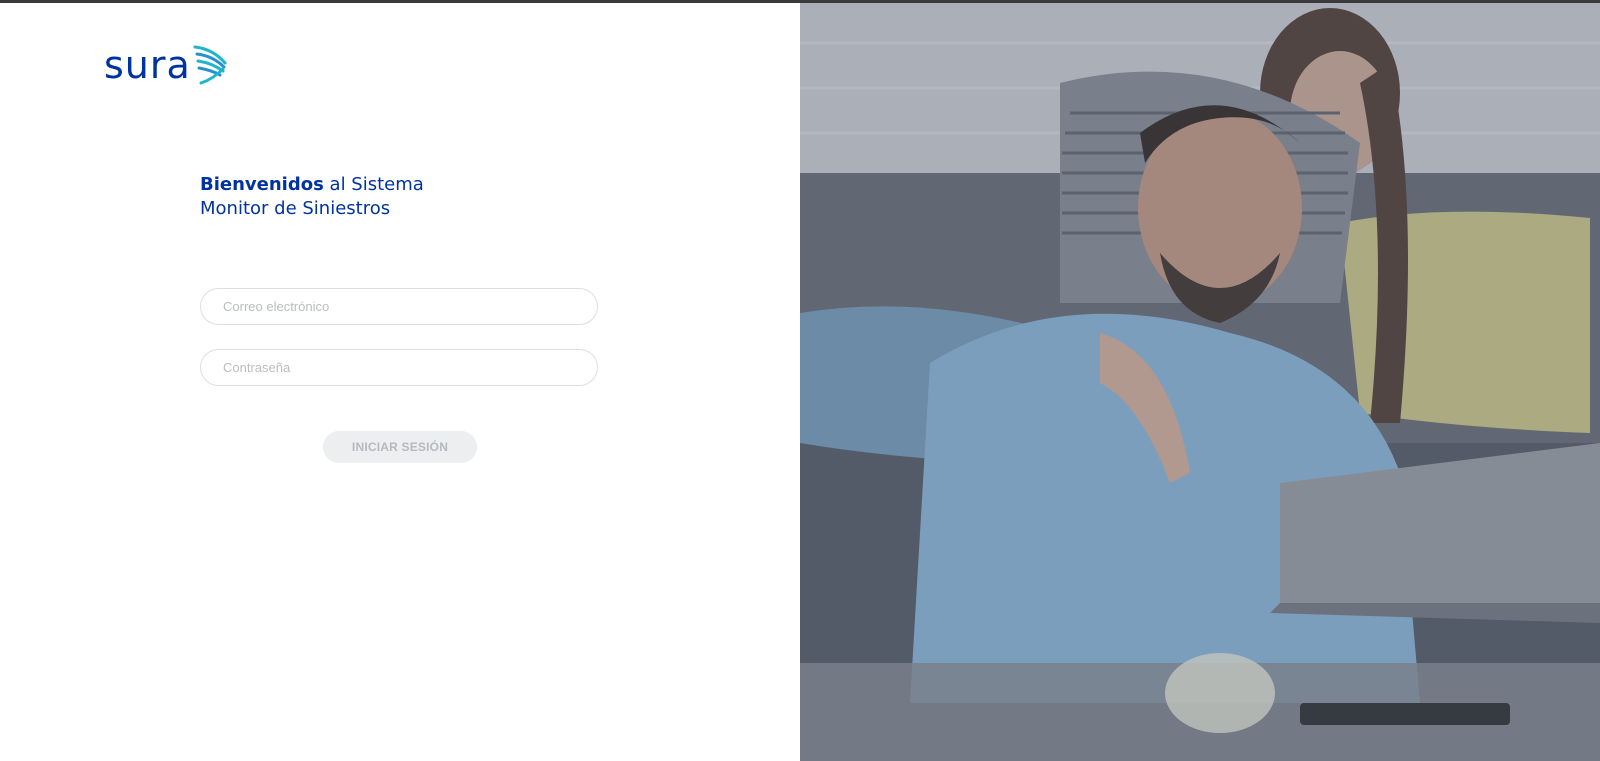 The width and height of the screenshot is (1600, 761). I want to click on welcome-bold: Bienvenidos, so click(262, 184).